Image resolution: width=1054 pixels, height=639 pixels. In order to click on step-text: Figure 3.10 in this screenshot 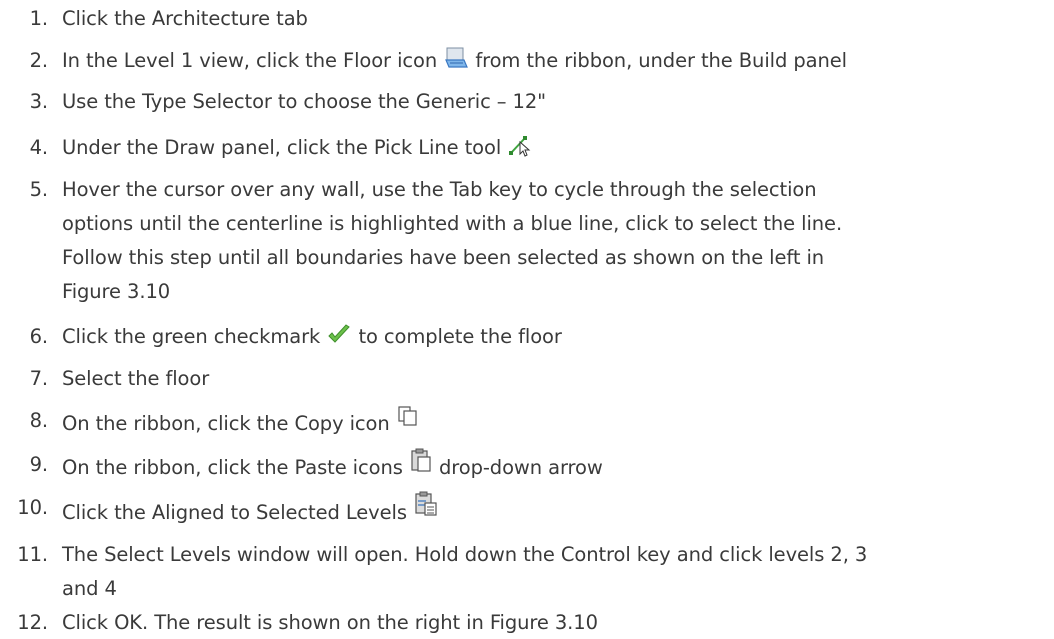, I will do `click(116, 291)`.